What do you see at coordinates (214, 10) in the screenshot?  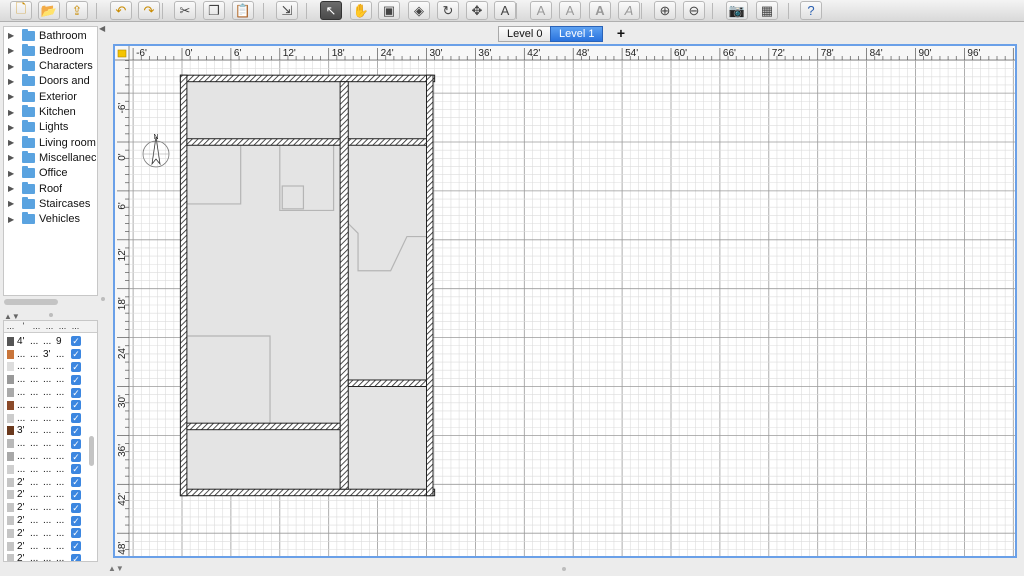 I see `copy-button: ❐` at bounding box center [214, 10].